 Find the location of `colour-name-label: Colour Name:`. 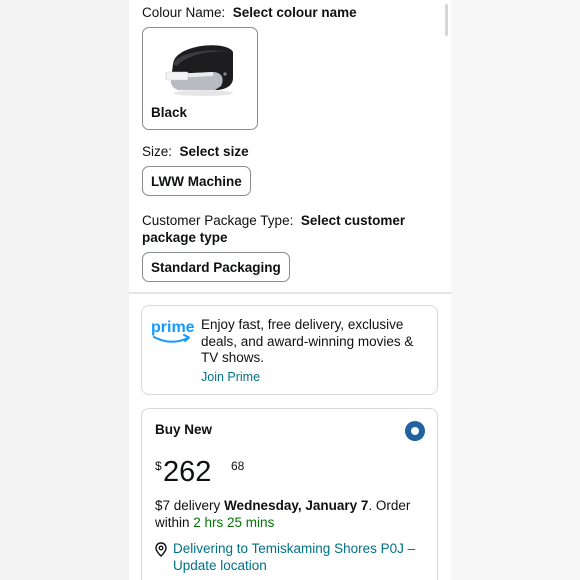

colour-name-label: Colour Name: is located at coordinates (184, 12).